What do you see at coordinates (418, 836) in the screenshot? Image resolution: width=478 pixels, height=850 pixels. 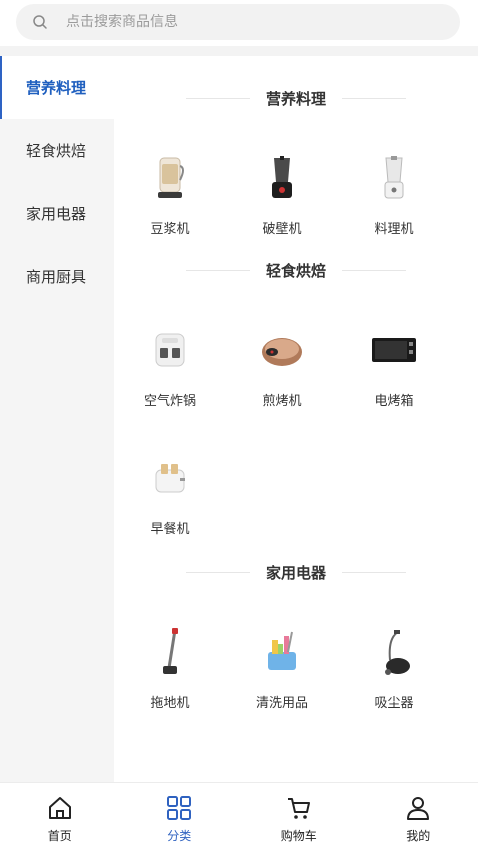 I see `tab-label: 我的` at bounding box center [418, 836].